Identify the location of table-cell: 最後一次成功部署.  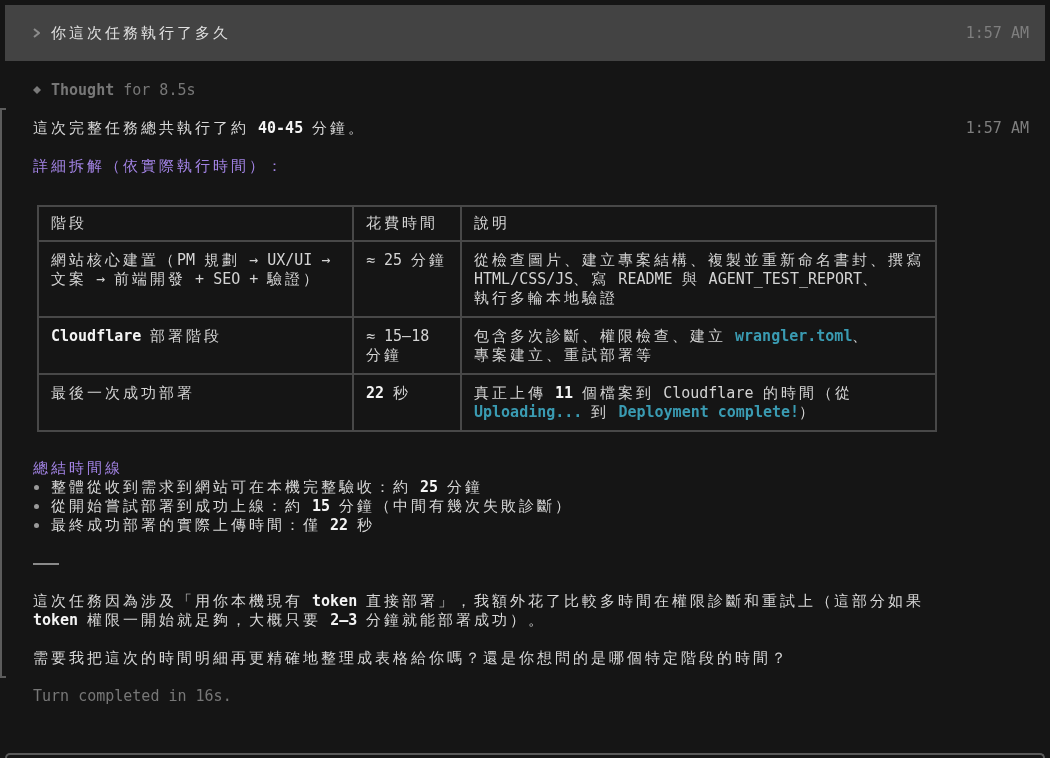
(195, 402).